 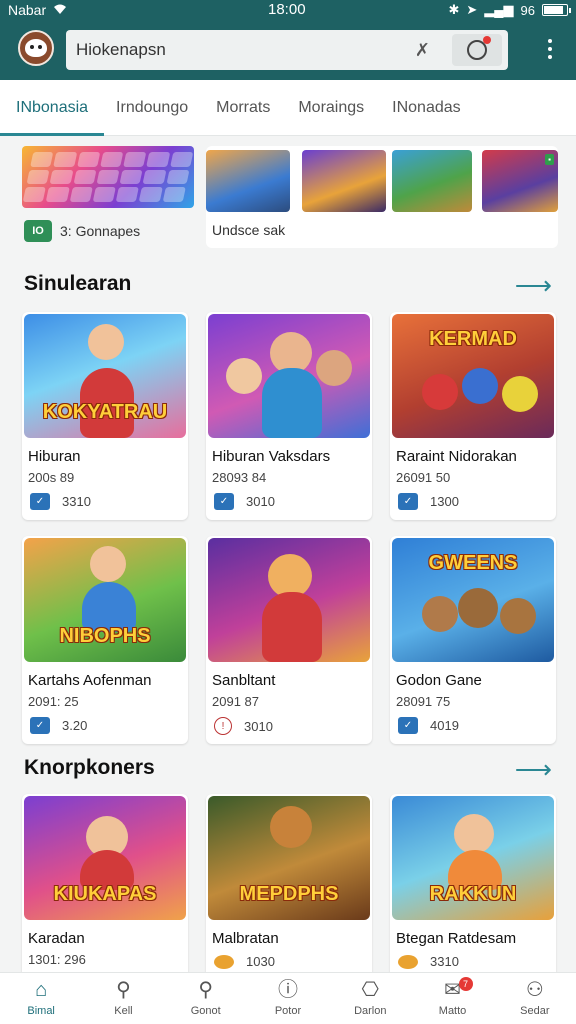 I want to click on notification-button, so click(x=477, y=50).